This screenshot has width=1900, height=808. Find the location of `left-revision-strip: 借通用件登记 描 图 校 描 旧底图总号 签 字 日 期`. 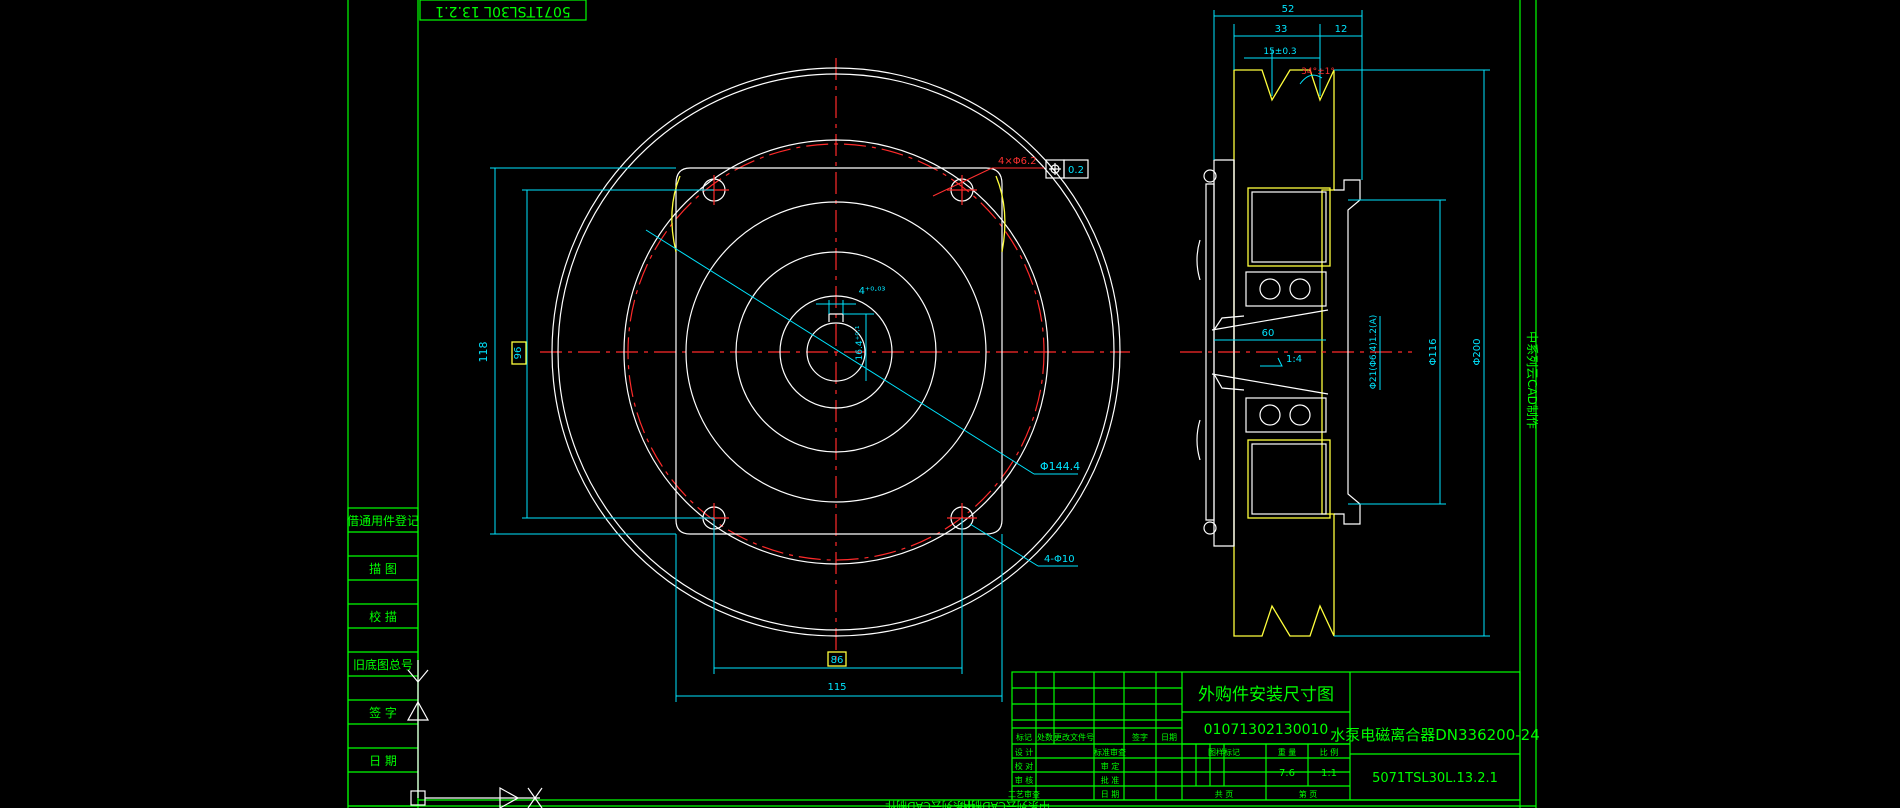

left-revision-strip: 借通用件登记 描 图 校 描 旧底图总号 签 字 日 期 is located at coordinates (383, 657).